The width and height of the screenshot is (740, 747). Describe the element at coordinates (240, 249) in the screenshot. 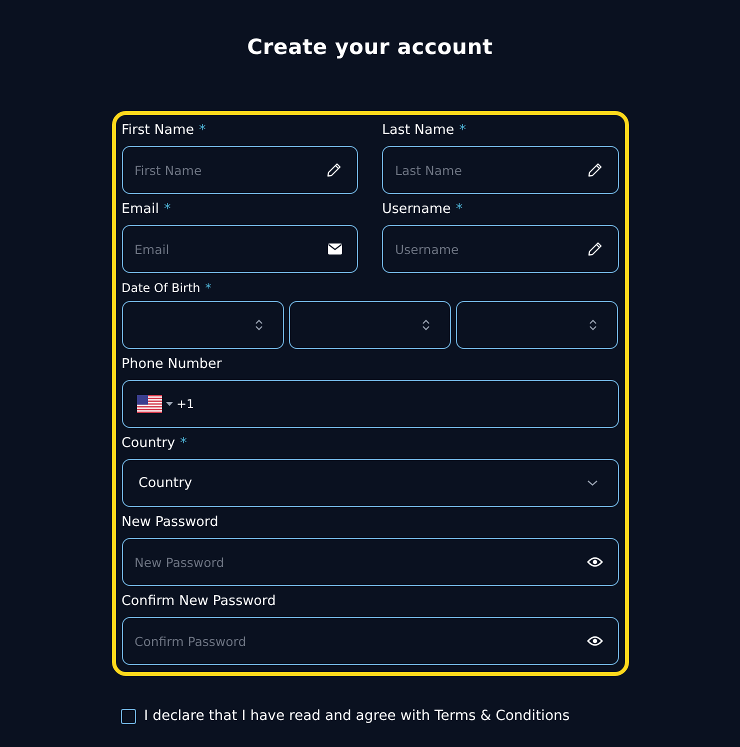

I see `input-field: Email` at that location.